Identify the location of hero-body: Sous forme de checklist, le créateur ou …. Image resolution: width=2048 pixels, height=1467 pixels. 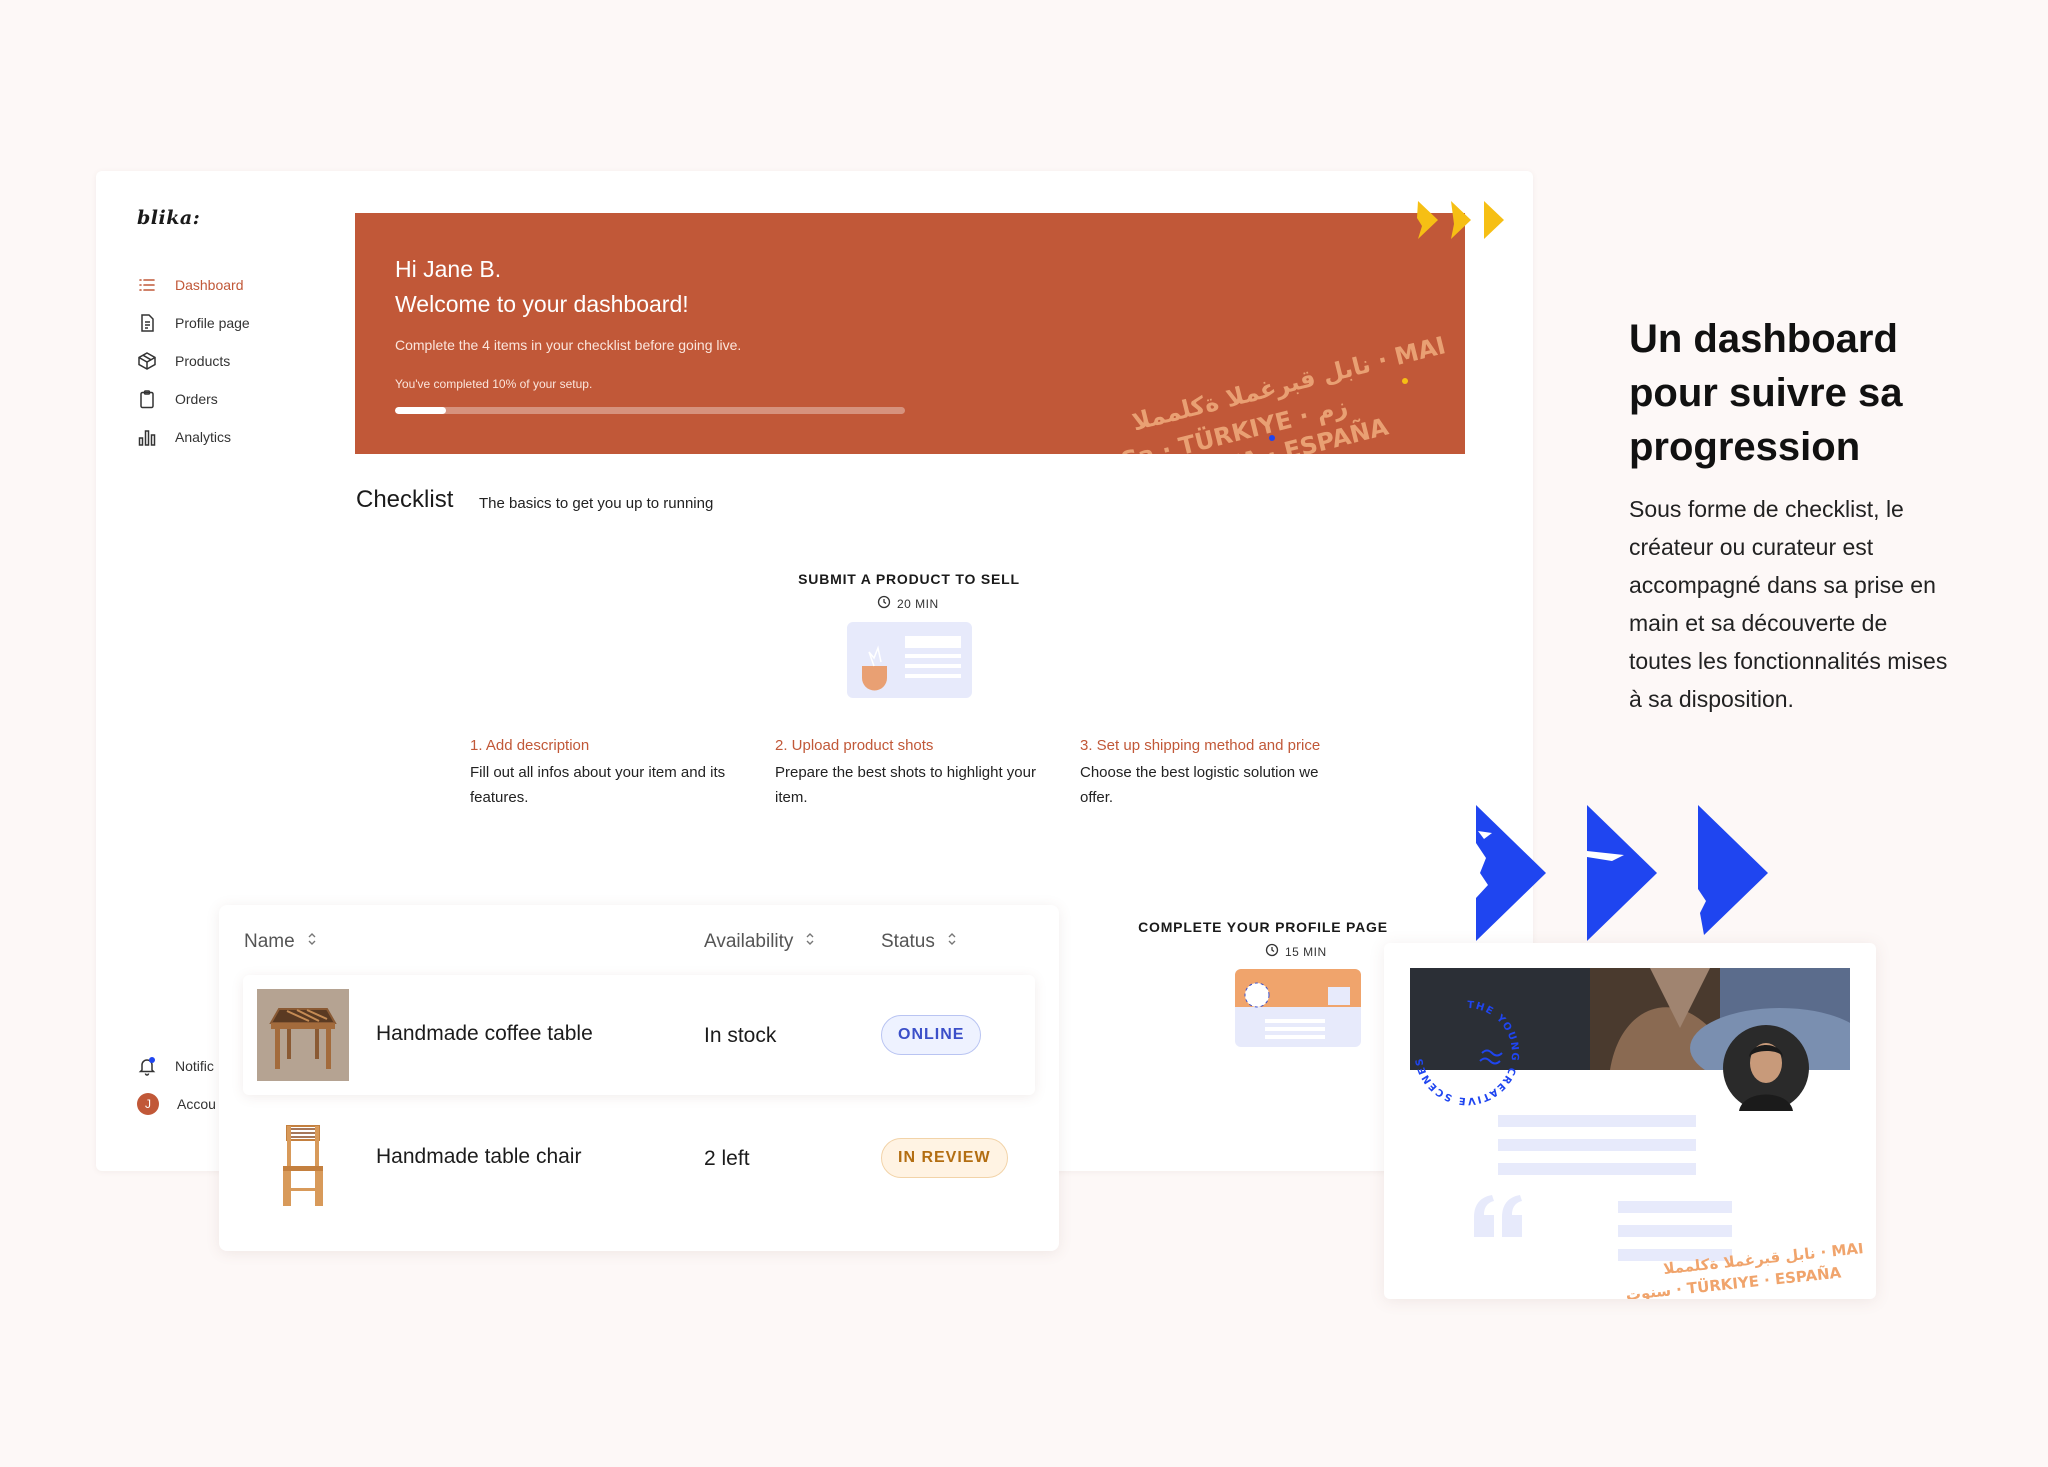
(1788, 604).